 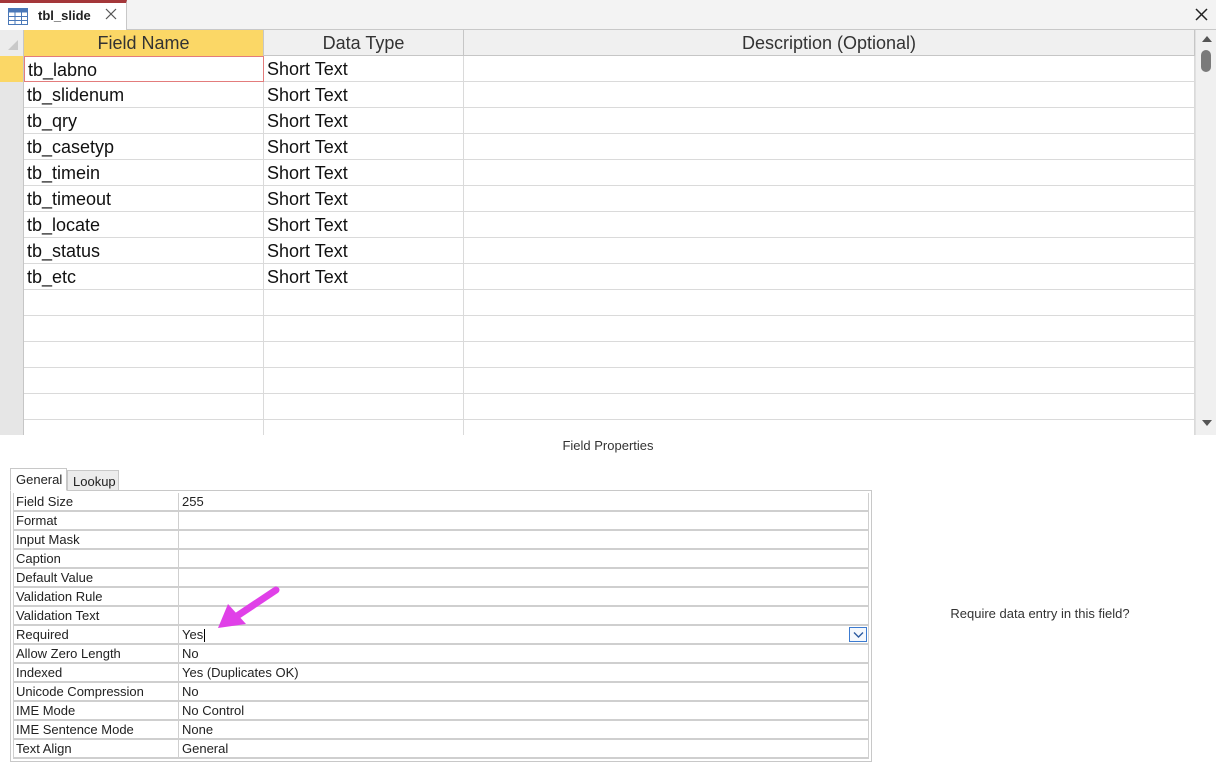 I want to click on field-name-cell: tb_casetyp, so click(x=144, y=147).